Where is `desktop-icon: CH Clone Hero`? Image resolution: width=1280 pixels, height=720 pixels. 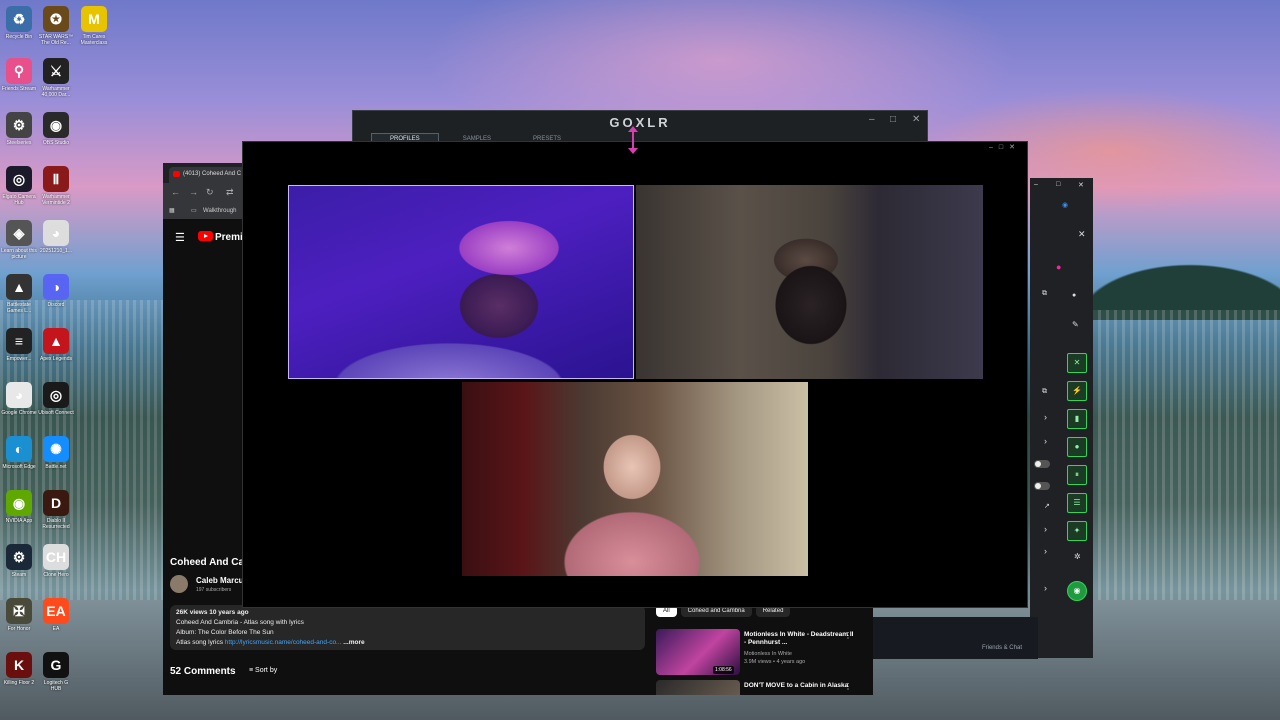 desktop-icon: CH Clone Hero is located at coordinates (56, 561).